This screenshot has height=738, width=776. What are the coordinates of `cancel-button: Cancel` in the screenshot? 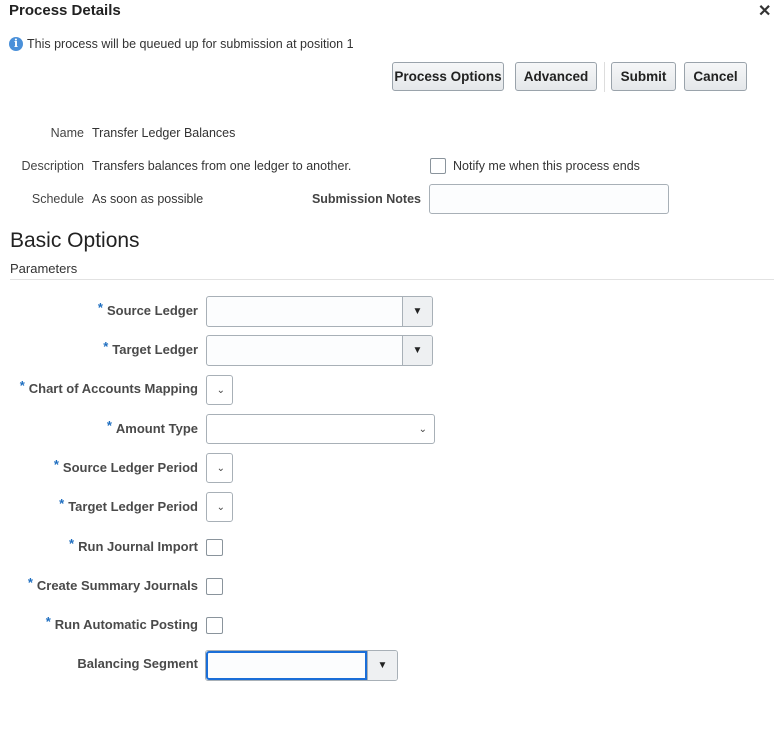 It's located at (715, 76).